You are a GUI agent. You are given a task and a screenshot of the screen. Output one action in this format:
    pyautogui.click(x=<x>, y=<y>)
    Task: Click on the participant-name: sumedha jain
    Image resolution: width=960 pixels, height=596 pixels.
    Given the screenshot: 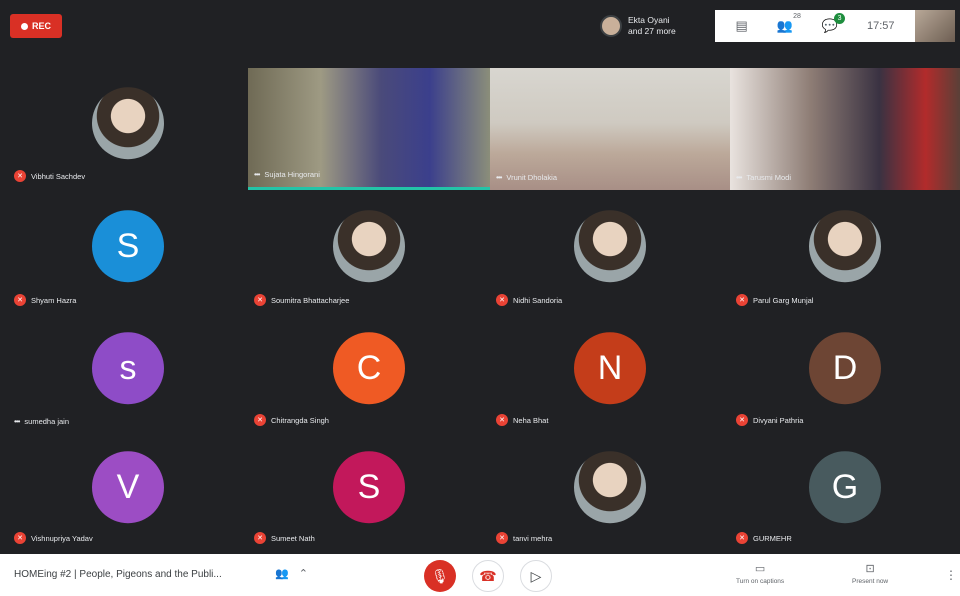 What is the action you would take?
    pyautogui.click(x=47, y=421)
    